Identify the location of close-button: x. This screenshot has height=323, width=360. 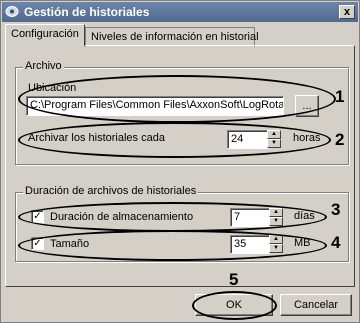
(347, 12).